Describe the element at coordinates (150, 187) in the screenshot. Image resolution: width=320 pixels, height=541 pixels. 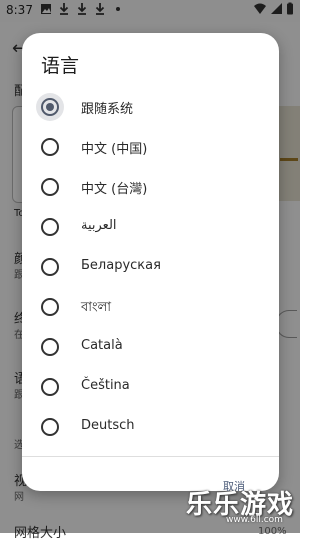
I see `language-option: 中文 (台灣)` at that location.